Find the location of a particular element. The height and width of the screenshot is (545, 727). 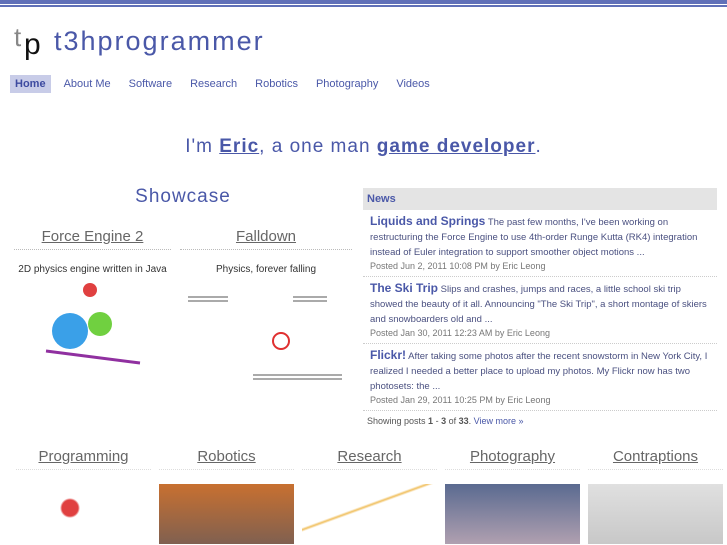

range-sep: - is located at coordinates (437, 421).